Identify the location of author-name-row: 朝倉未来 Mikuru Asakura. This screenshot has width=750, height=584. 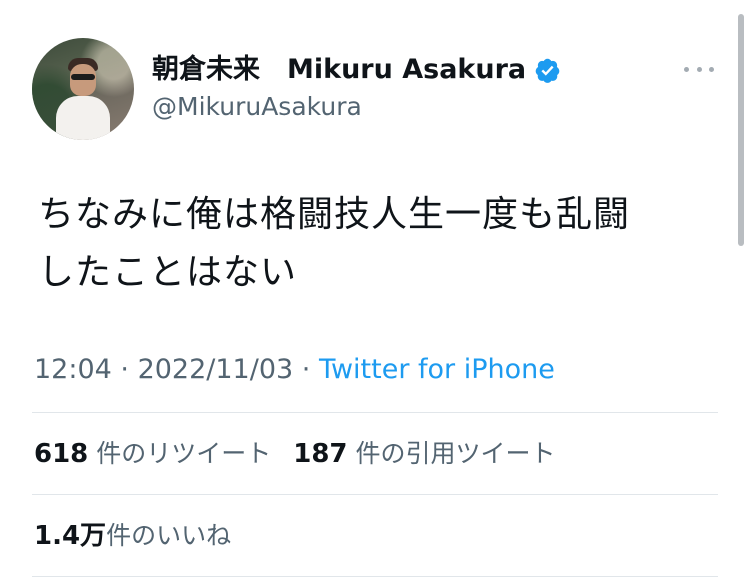
(356, 70).